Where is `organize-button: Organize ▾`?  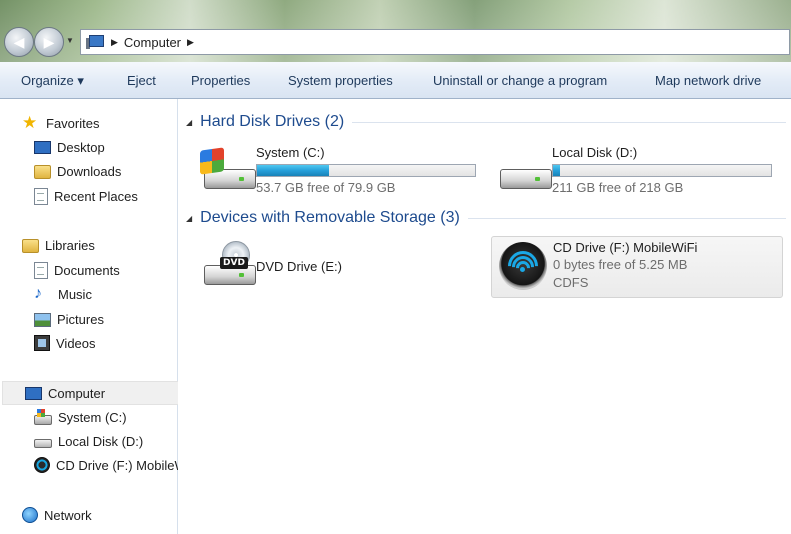
organize-button: Organize ▾ is located at coordinates (52, 81).